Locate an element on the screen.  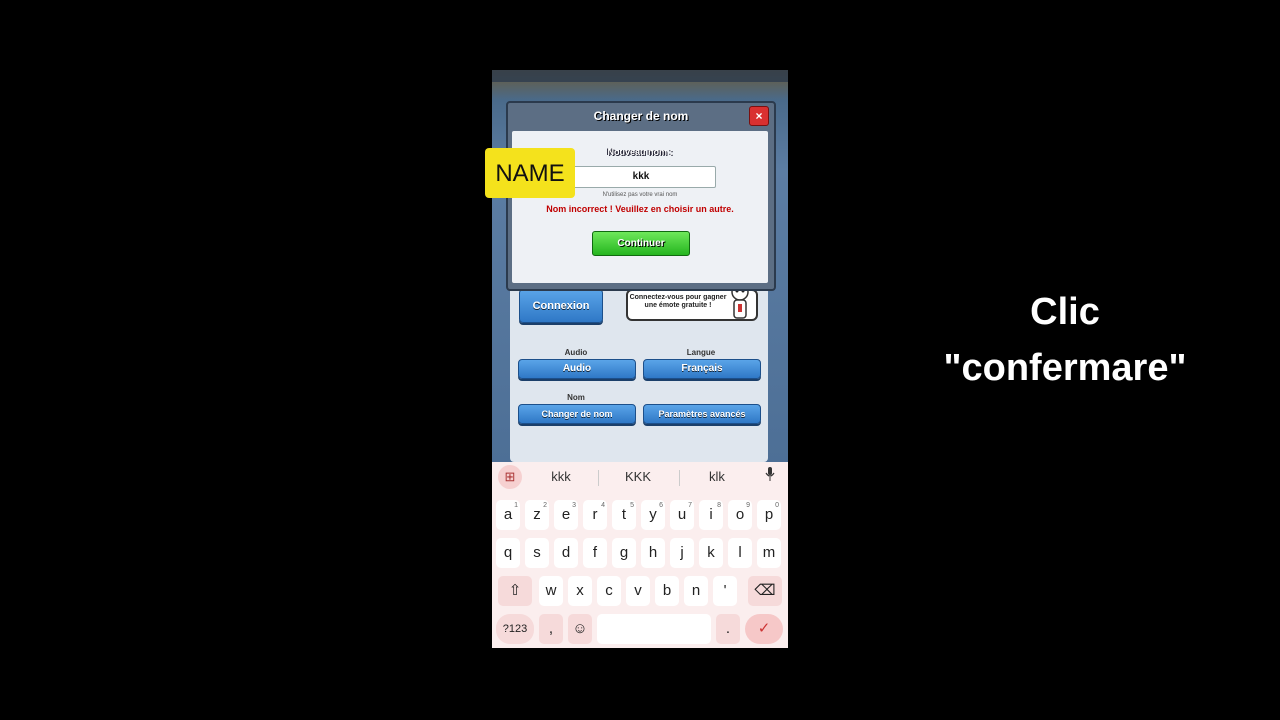
key-number-hint: 3 is located at coordinates (574, 505).